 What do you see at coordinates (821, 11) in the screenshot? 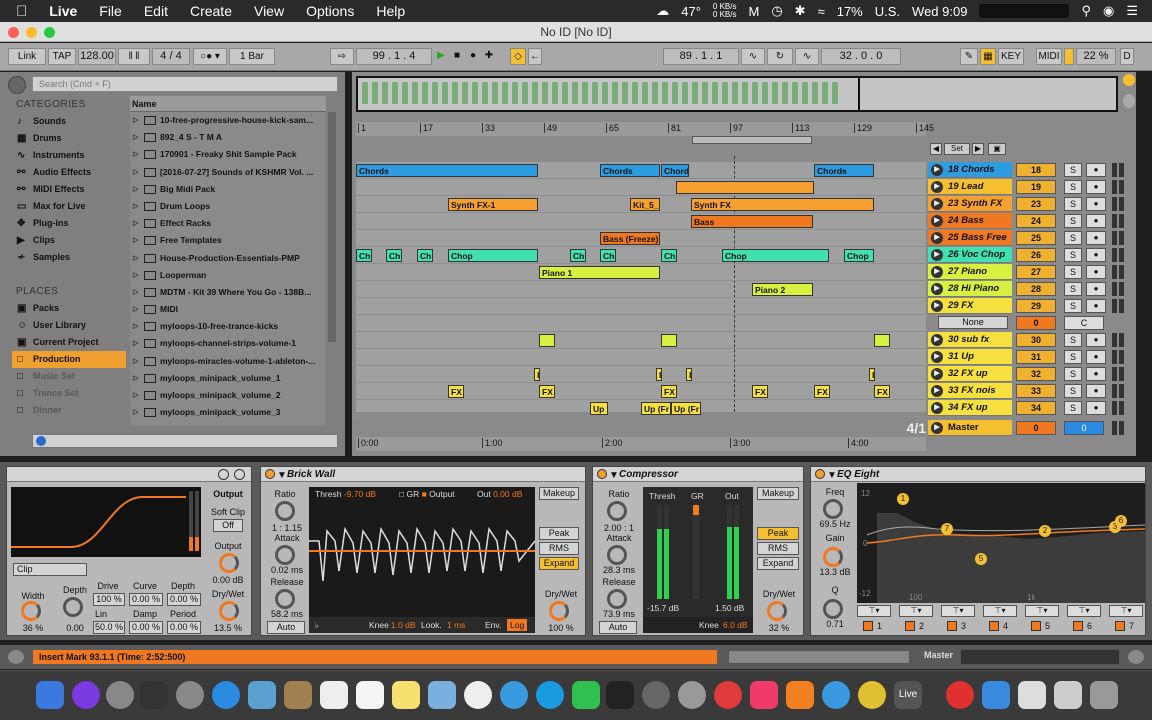
I see `wifi-icon: ≈` at bounding box center [821, 11].